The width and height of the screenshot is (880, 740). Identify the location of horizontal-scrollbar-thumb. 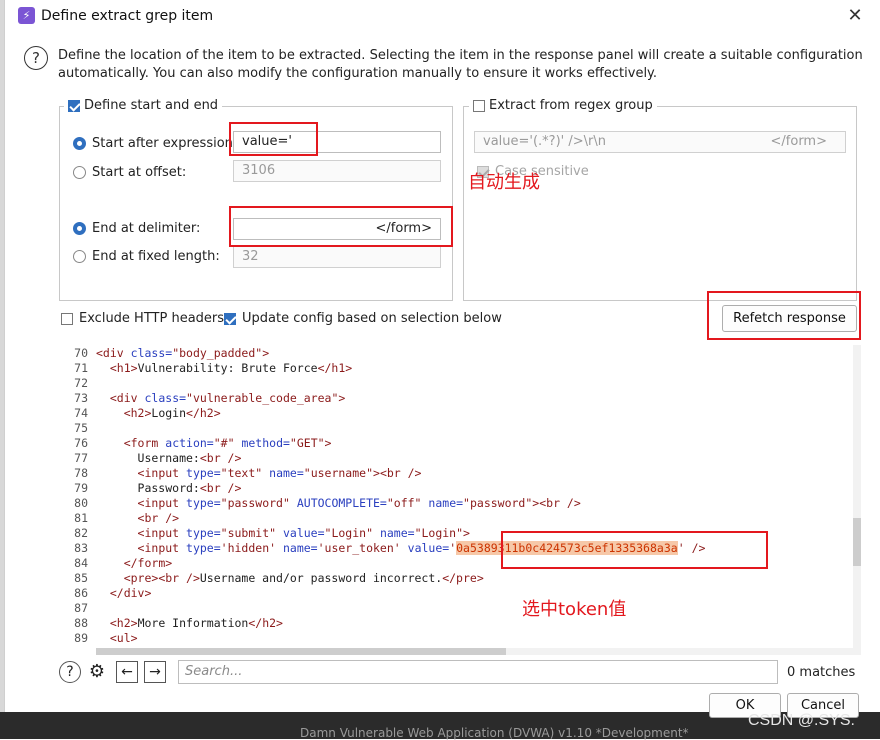
(301, 651).